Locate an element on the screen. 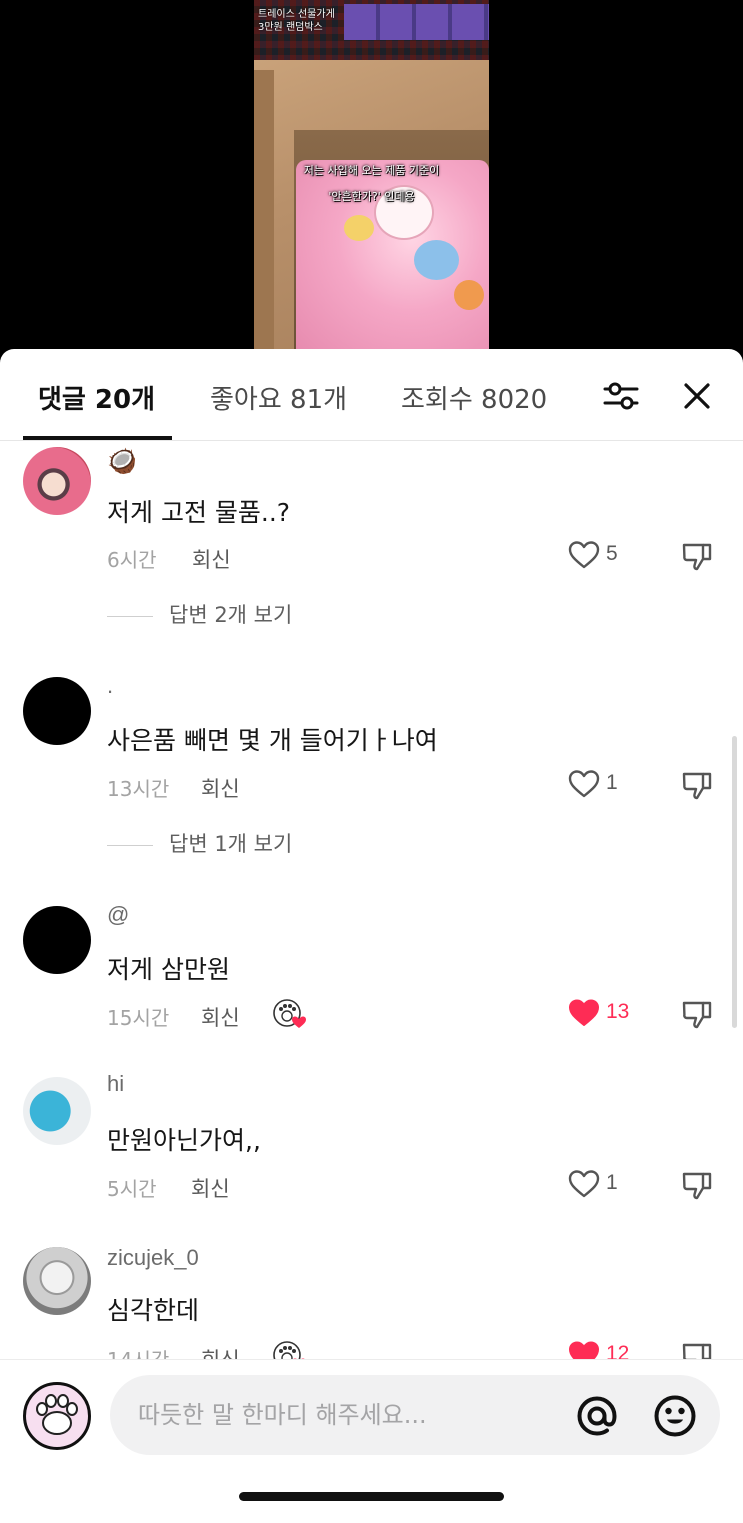 Image resolution: width=743 pixels, height=1523 pixels. like-count: 5 is located at coordinates (612, 553).